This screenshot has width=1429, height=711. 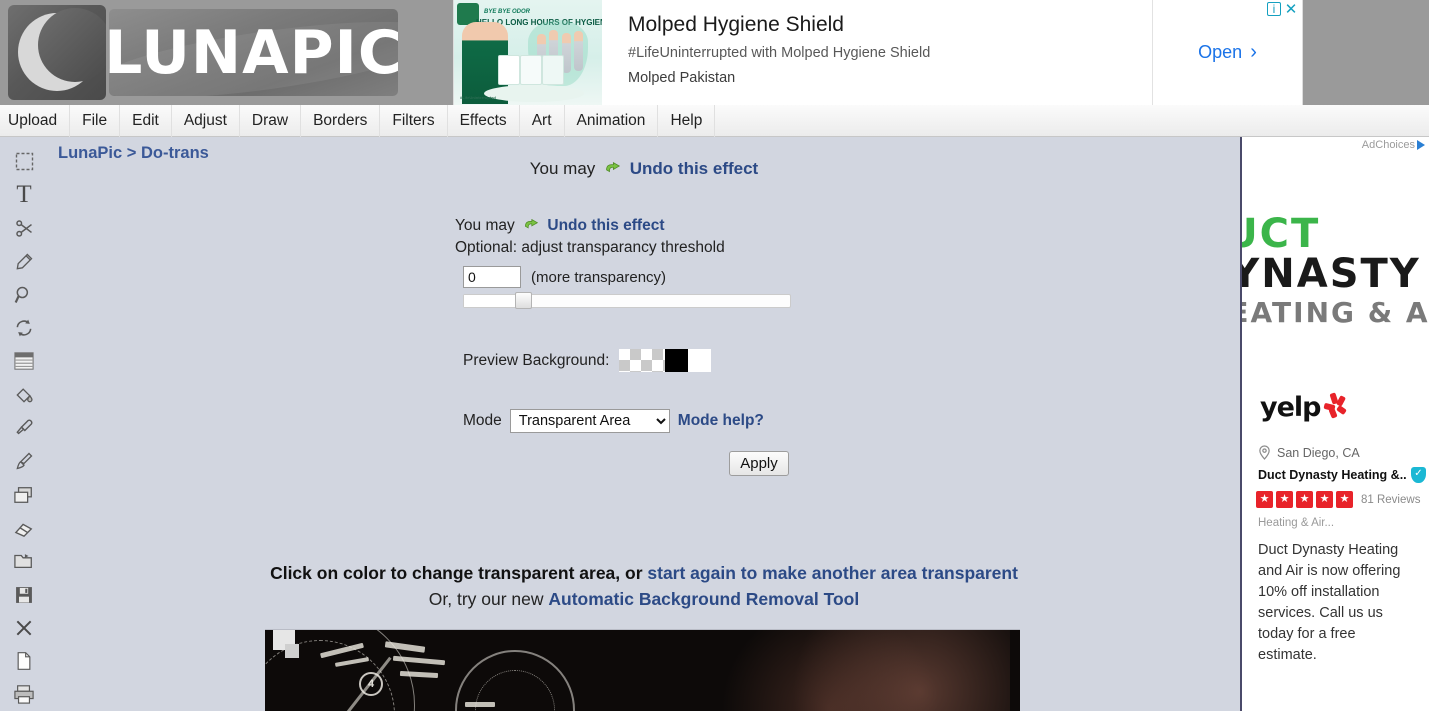 What do you see at coordinates (24, 194) in the screenshot?
I see `text-icon: T` at bounding box center [24, 194].